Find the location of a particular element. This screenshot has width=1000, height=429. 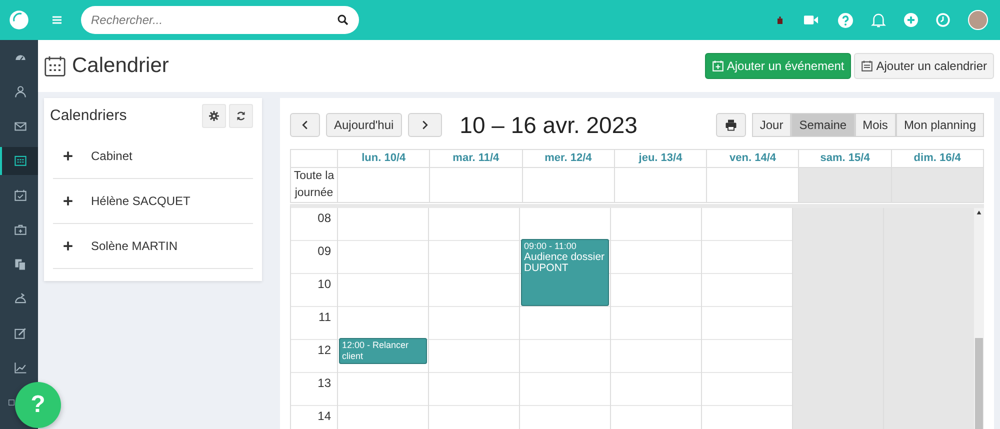

chevron-right-icon is located at coordinates (425, 125).